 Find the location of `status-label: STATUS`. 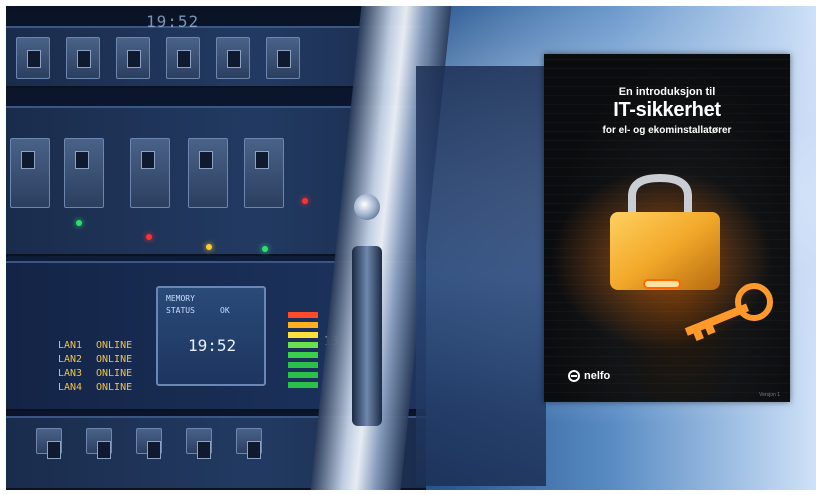

status-label: STATUS is located at coordinates (180, 310).